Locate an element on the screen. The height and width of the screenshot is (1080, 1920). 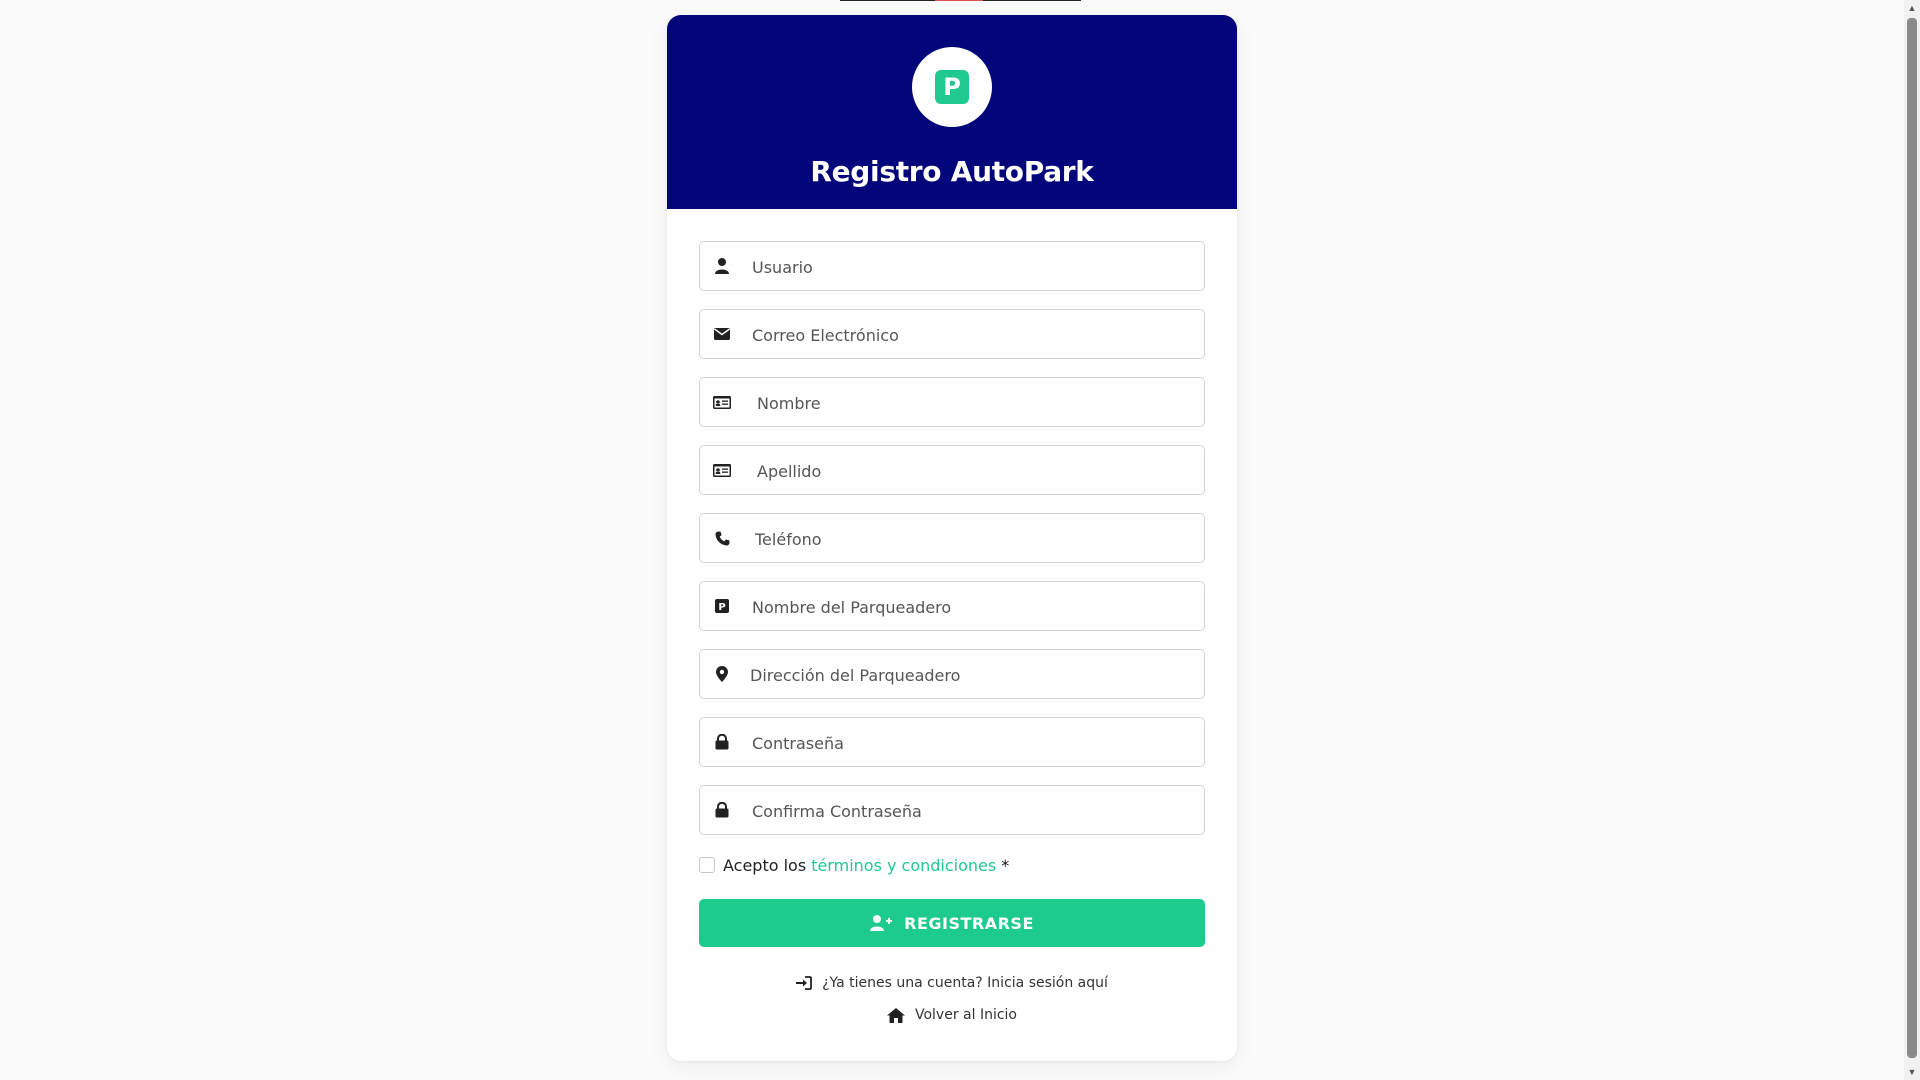
phone-icon is located at coordinates (722, 538).